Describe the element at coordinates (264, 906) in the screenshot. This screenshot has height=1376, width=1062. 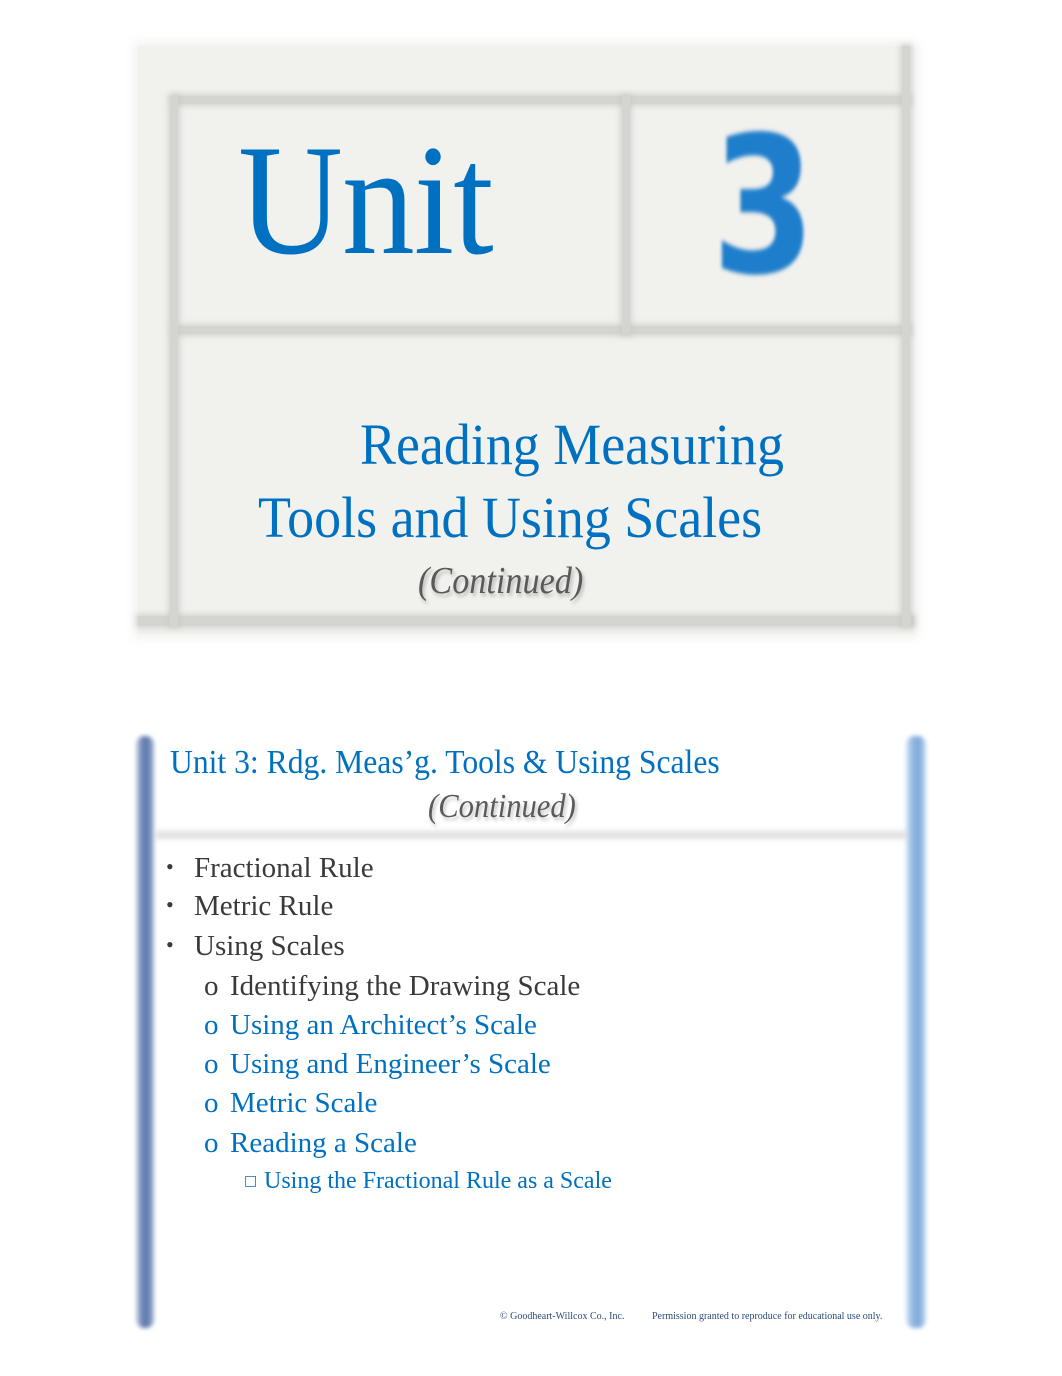
I see `list-item-text: Metric Rule` at that location.